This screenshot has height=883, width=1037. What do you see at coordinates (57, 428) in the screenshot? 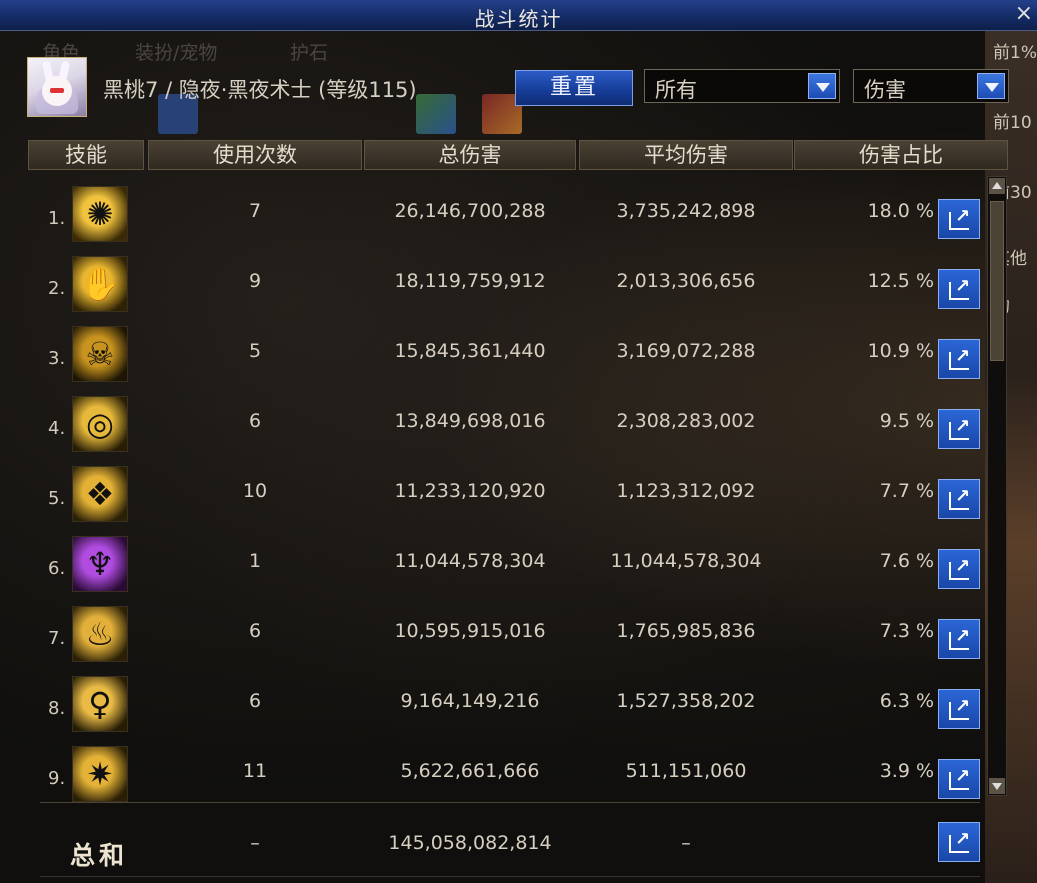
I see `row-rank: 4.` at bounding box center [57, 428].